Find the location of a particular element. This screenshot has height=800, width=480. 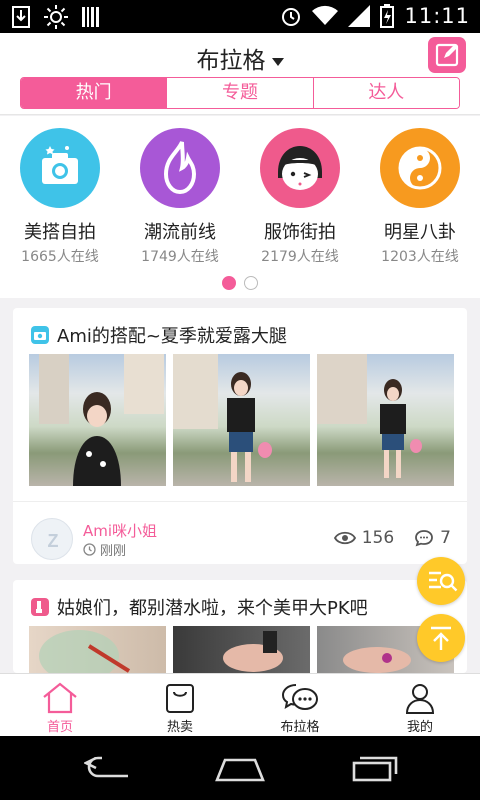

tab-hot: 热门 is located at coordinates (94, 93).